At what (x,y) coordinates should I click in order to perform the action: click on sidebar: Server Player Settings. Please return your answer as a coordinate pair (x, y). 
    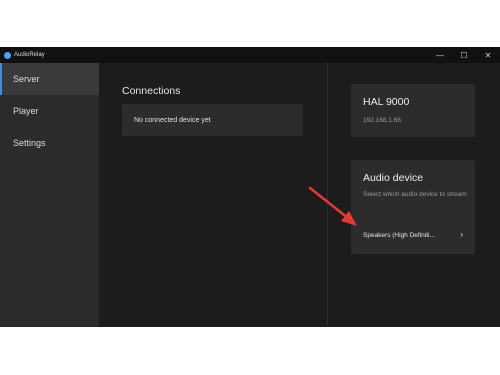
    Looking at the image, I should click on (49, 195).